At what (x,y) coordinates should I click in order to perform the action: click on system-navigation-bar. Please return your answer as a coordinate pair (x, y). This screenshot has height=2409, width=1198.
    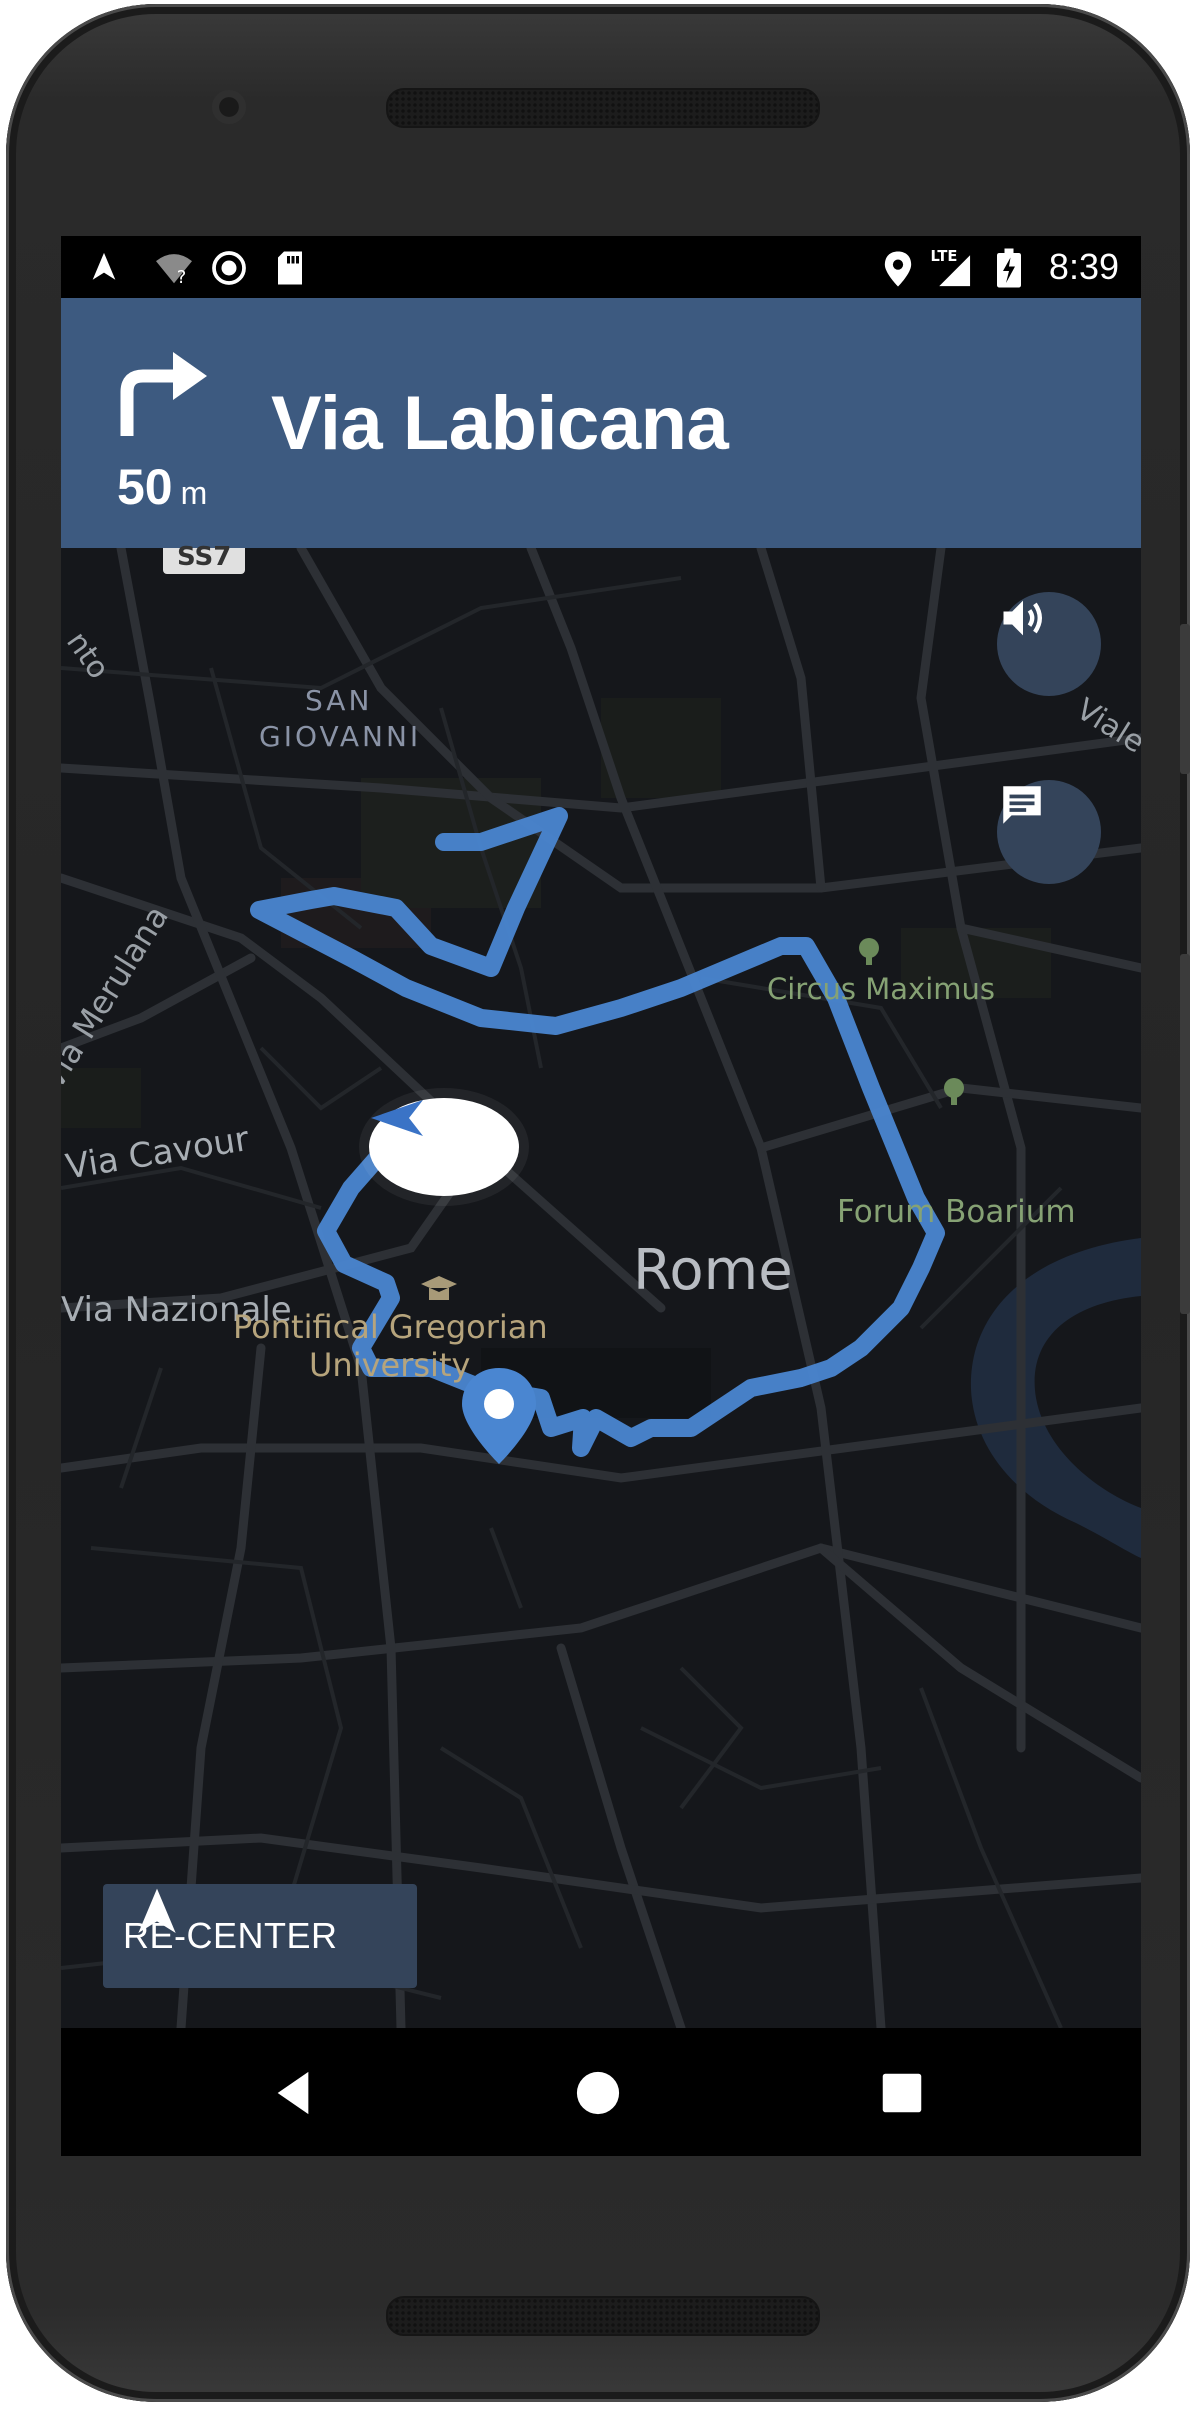
    Looking at the image, I should click on (601, 2092).